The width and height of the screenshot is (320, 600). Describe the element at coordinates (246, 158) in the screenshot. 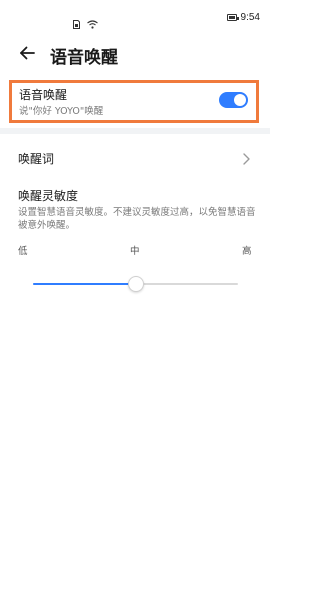

I see `chevron-right-icon` at that location.